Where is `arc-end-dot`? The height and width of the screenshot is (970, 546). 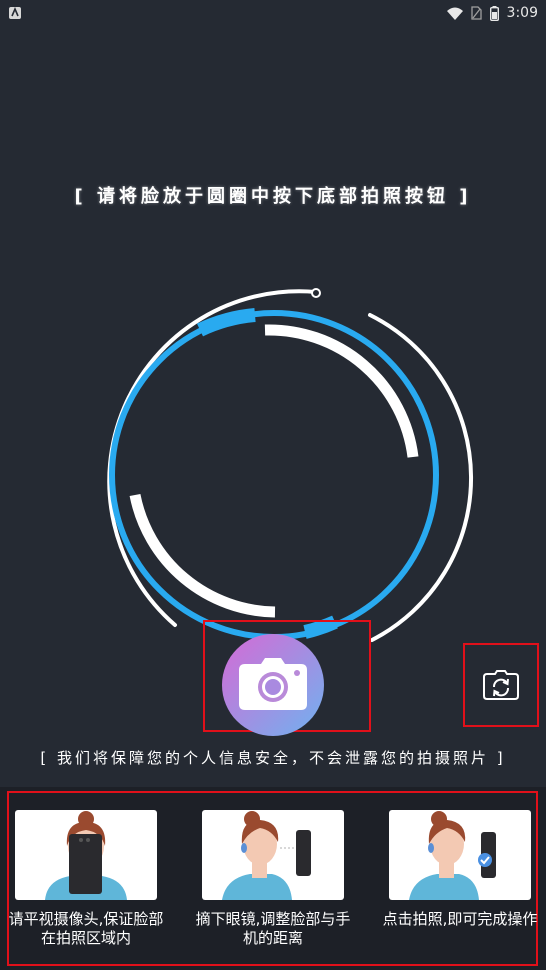 arc-end-dot is located at coordinates (316, 293).